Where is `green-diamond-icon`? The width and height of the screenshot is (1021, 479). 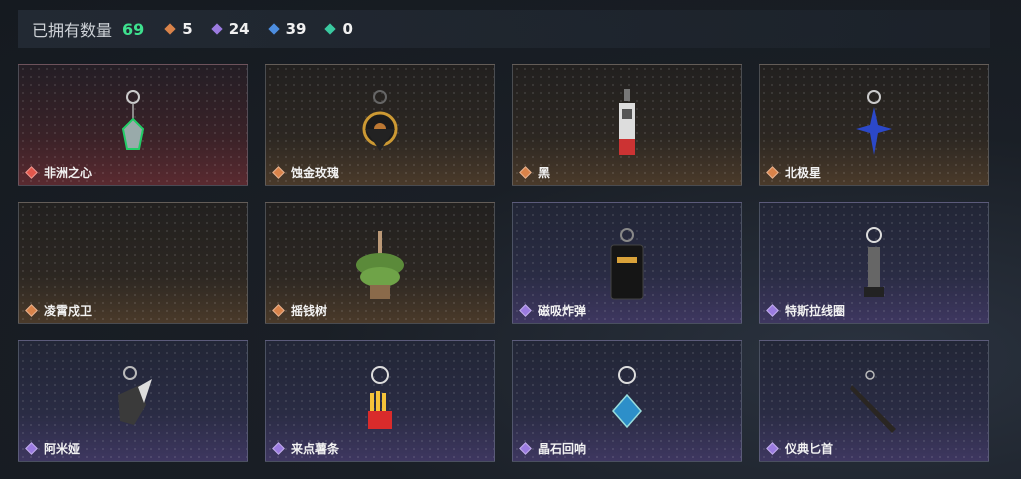
green-diamond-icon is located at coordinates (330, 29).